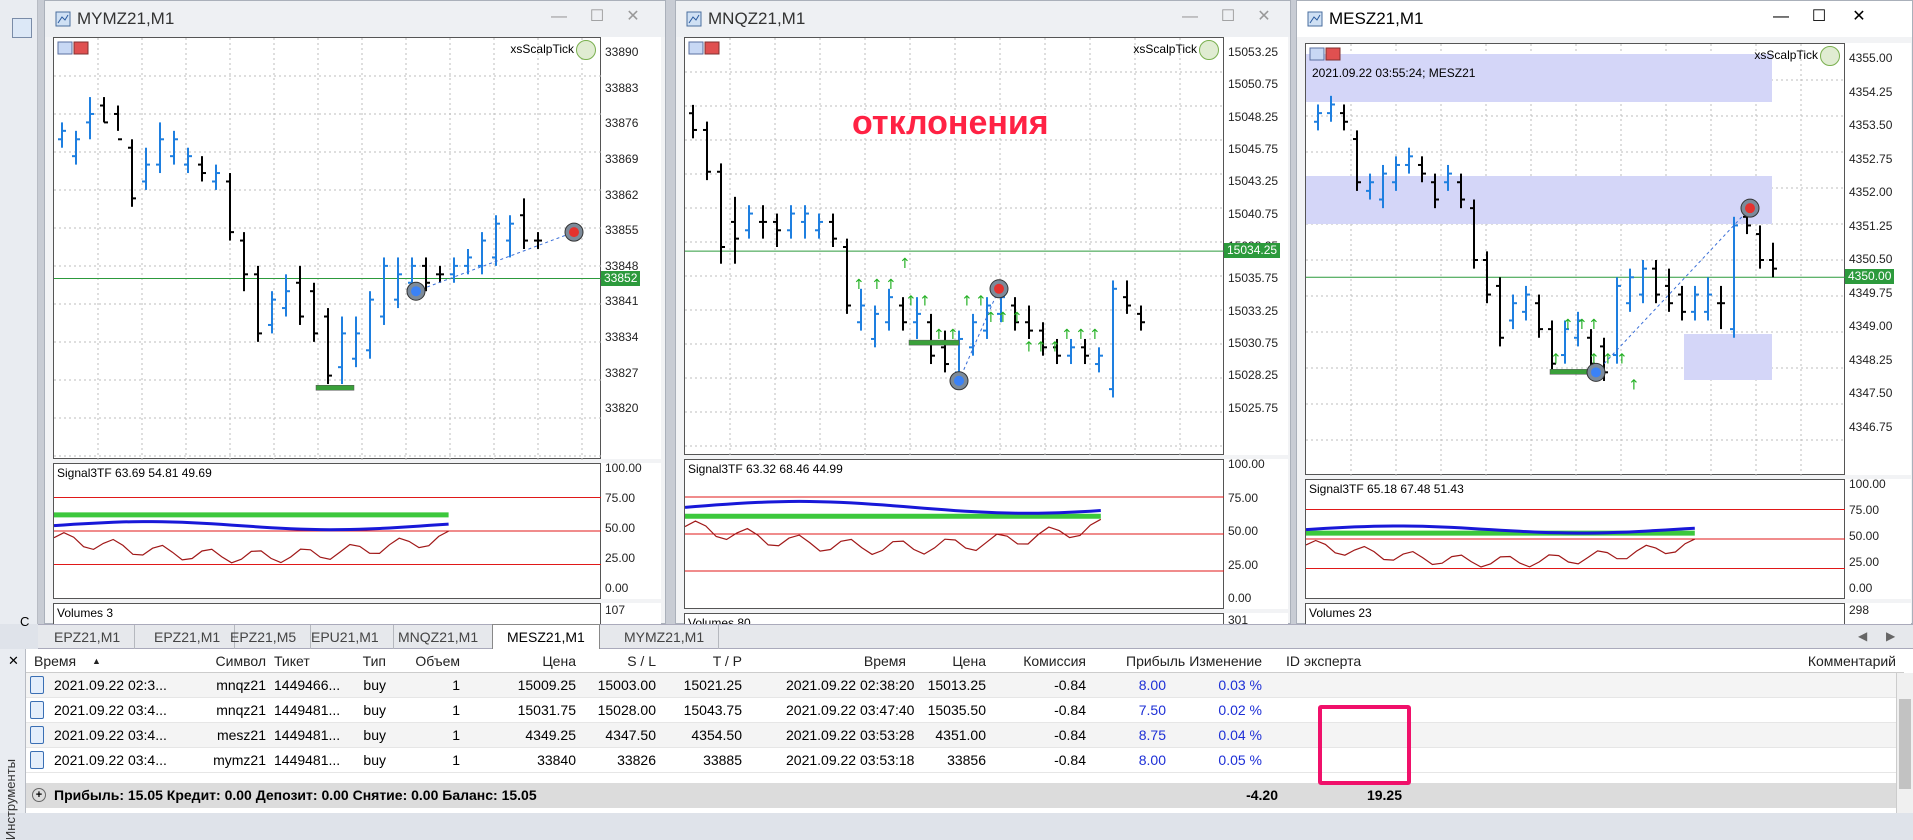 The image size is (1913, 840). What do you see at coordinates (1786, 55) in the screenshot?
I see `expert-advisor-label: xsScalpTick` at bounding box center [1786, 55].